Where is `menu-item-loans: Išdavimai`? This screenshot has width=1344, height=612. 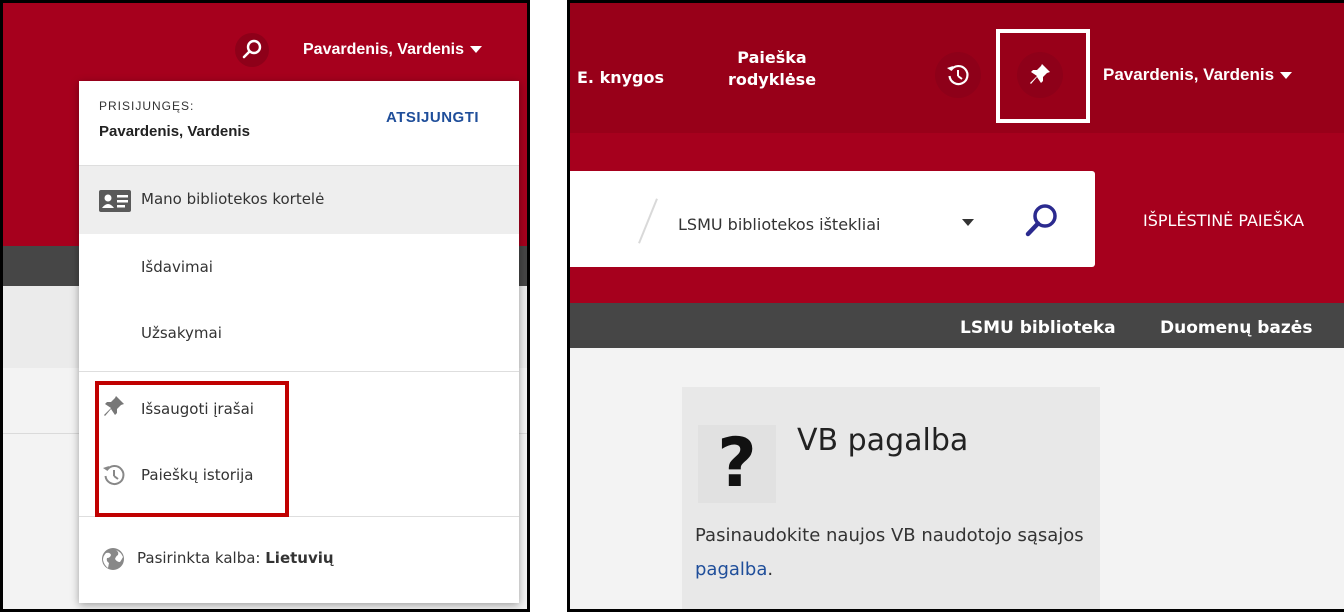 menu-item-loans: Išdavimai is located at coordinates (177, 267).